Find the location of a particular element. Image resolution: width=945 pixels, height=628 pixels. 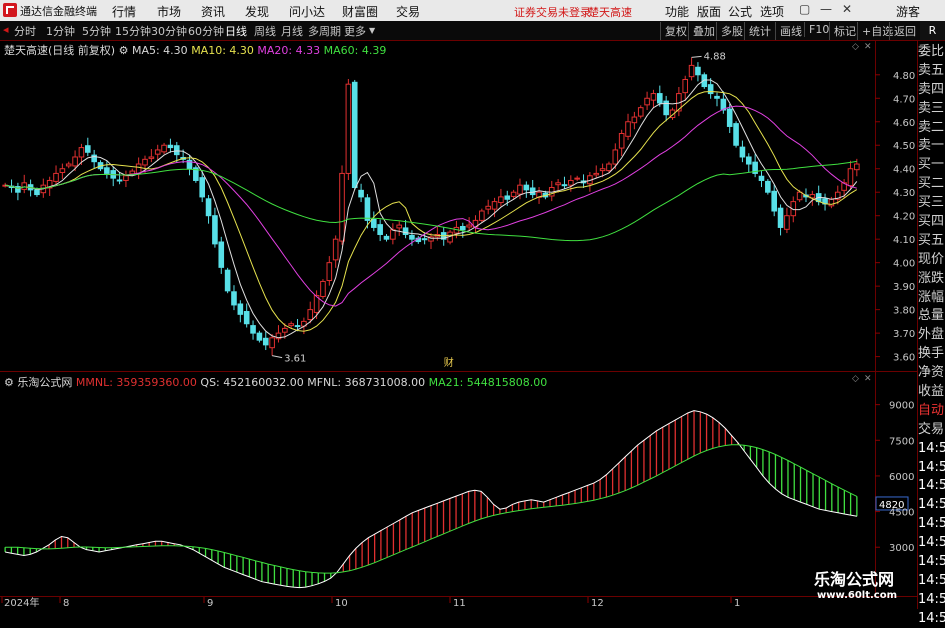

yaxis-tick-label: 4.80 is located at coordinates (904, 76).